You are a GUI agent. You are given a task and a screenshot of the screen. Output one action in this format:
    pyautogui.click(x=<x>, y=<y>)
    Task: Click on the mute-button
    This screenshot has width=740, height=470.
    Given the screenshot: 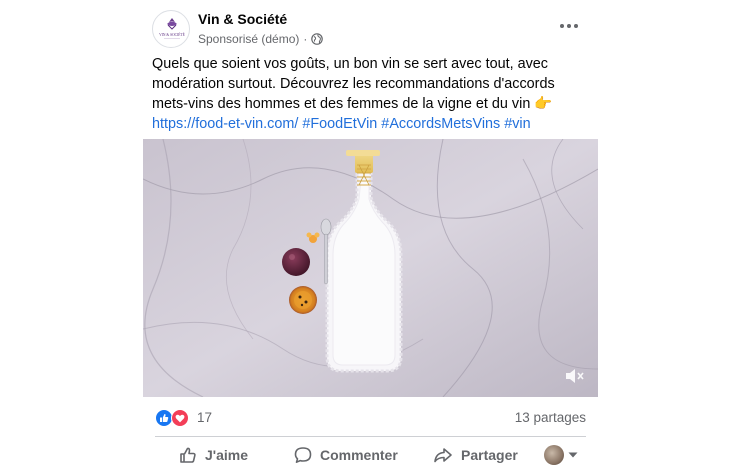 What is the action you would take?
    pyautogui.click(x=575, y=376)
    